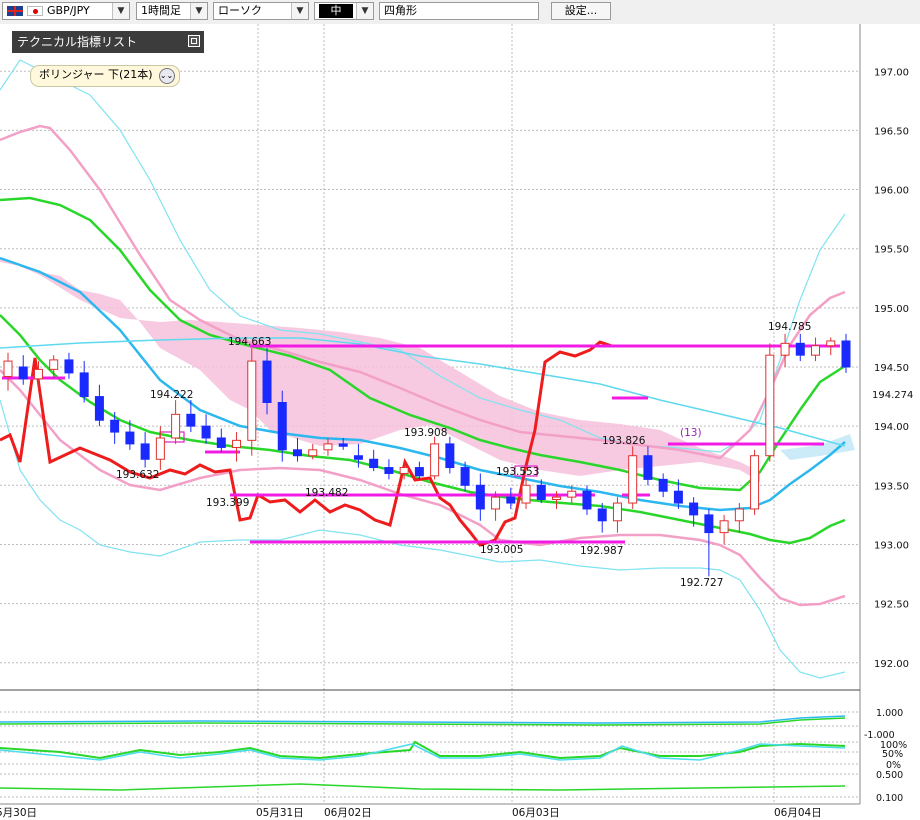  I want to click on time-label-4: 06月03日, so click(536, 813).